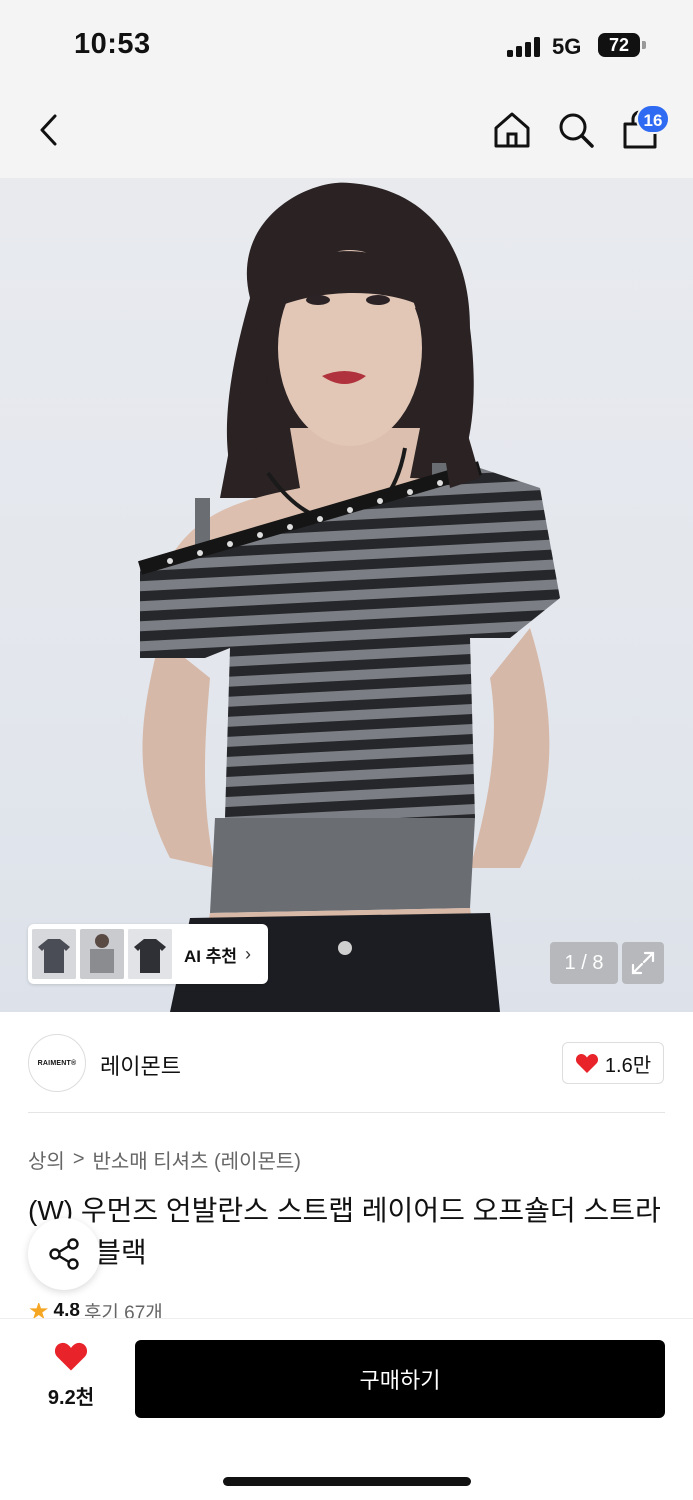  I want to click on breadcrumb-subcategory: 반소매 티셔츠 (레이몬트), so click(197, 1159).